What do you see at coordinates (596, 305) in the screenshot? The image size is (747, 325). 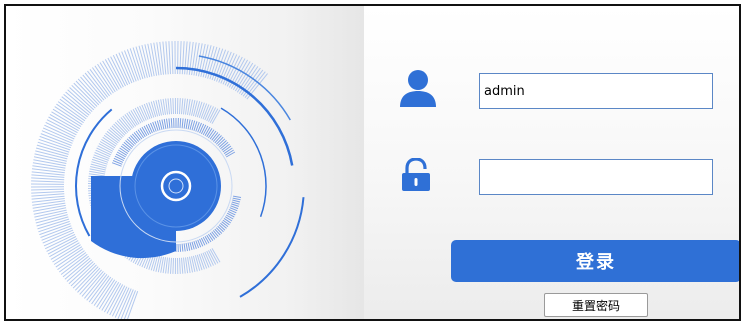 I see `reset-password-button: 重置密码` at bounding box center [596, 305].